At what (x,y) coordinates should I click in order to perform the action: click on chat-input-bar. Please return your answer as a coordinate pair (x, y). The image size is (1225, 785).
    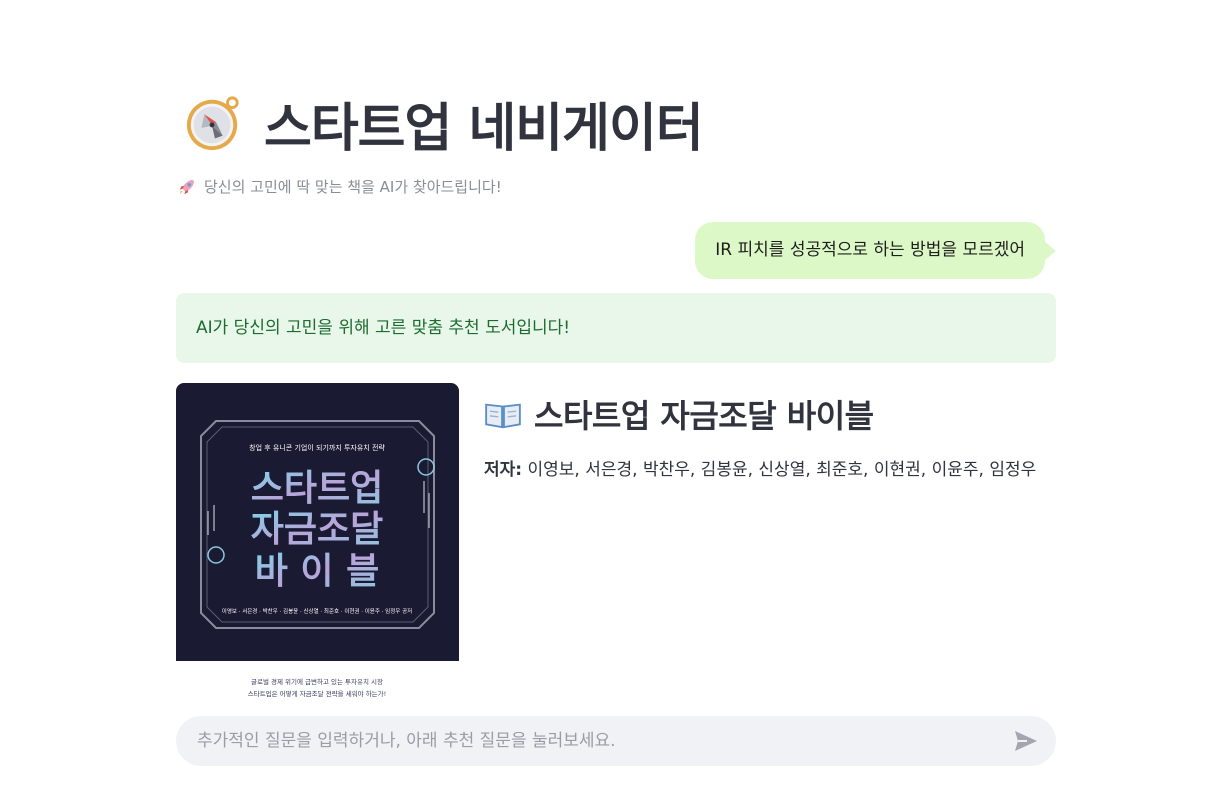
    Looking at the image, I should click on (616, 741).